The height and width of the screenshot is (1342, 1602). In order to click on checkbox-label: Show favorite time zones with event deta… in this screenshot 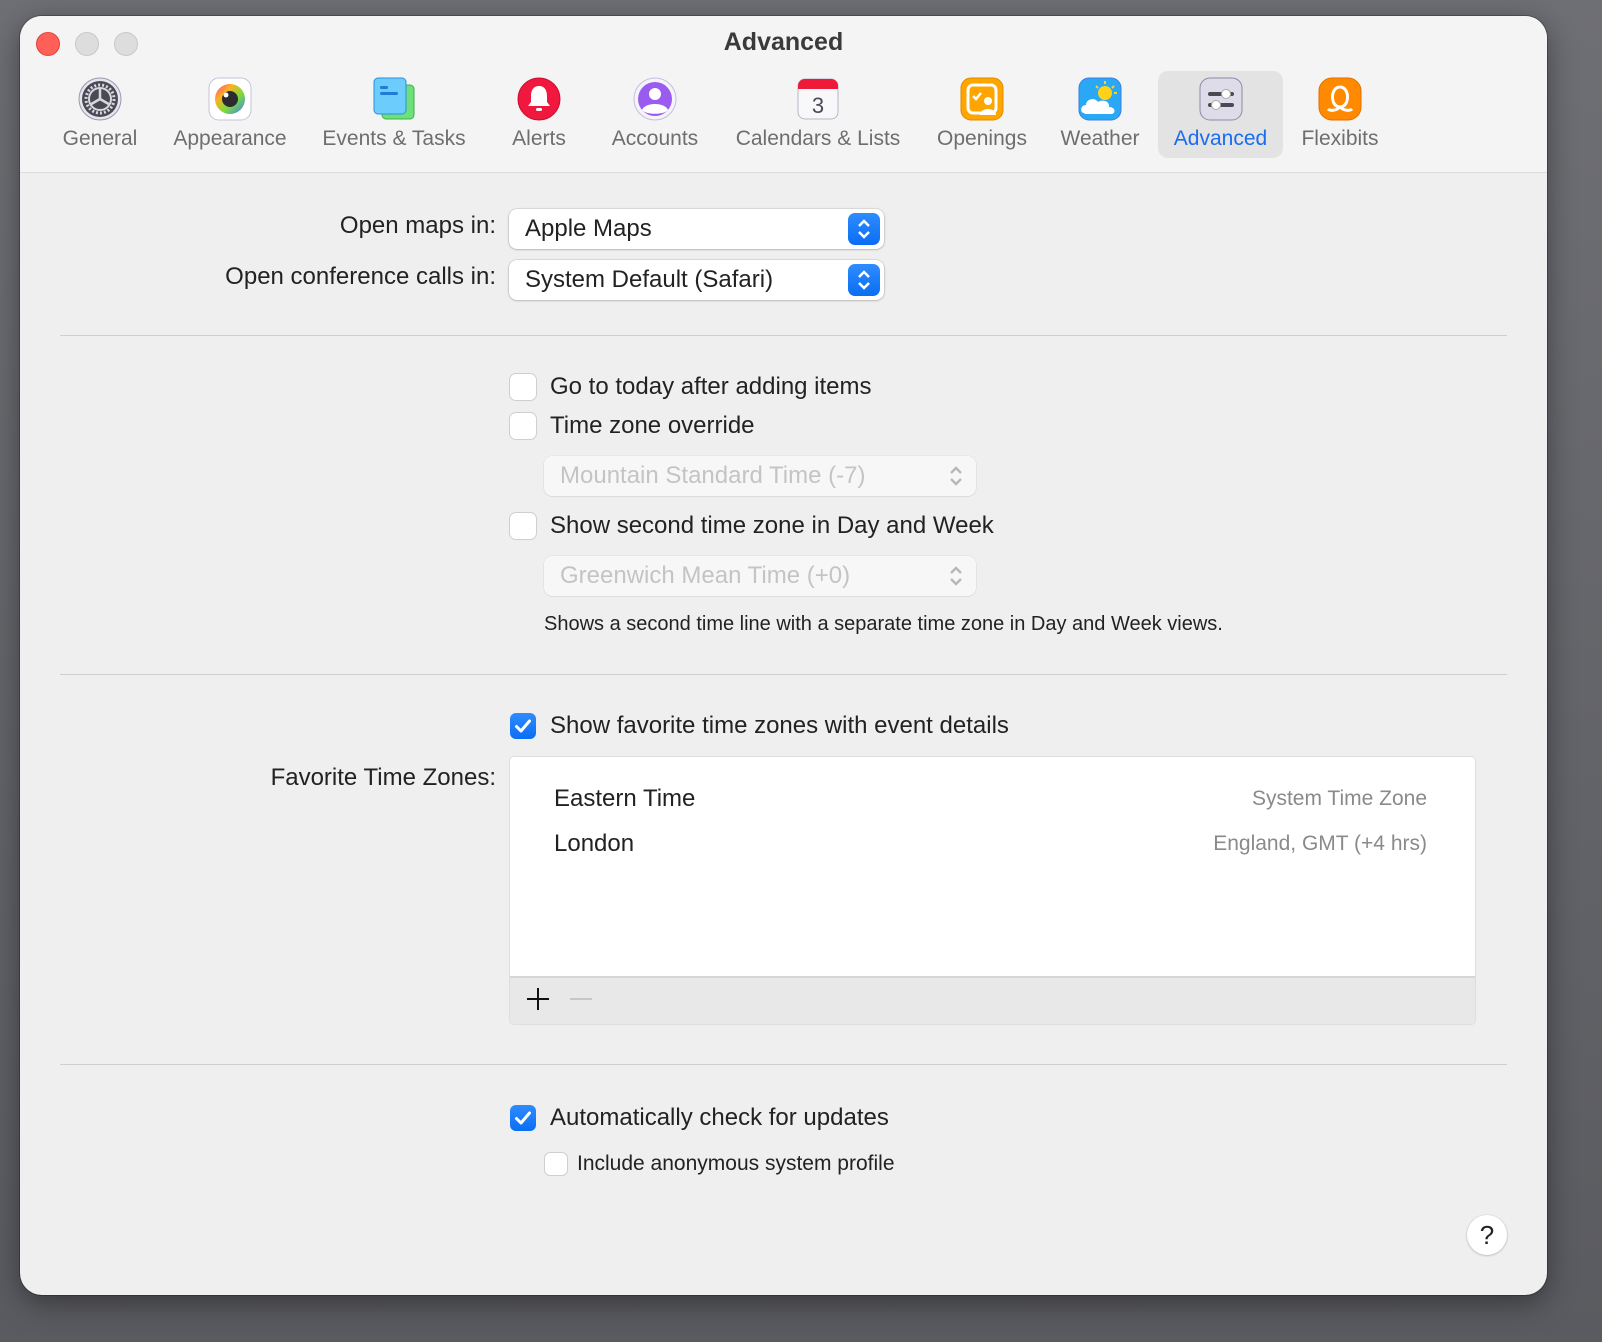, I will do `click(779, 725)`.